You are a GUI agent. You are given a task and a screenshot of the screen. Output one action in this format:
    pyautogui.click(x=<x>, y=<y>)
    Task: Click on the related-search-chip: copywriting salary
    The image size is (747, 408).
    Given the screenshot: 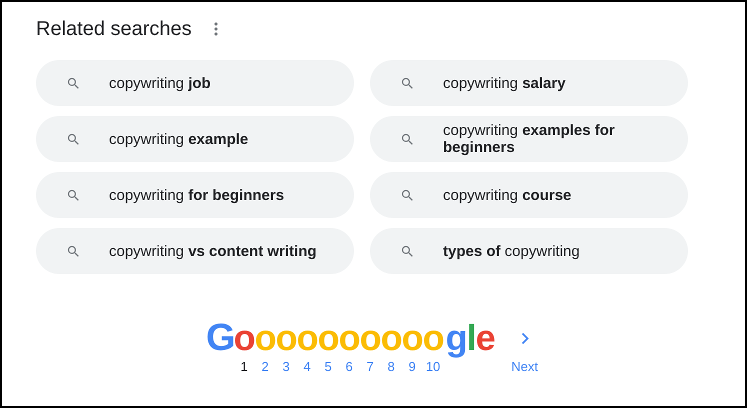 What is the action you would take?
    pyautogui.click(x=529, y=83)
    